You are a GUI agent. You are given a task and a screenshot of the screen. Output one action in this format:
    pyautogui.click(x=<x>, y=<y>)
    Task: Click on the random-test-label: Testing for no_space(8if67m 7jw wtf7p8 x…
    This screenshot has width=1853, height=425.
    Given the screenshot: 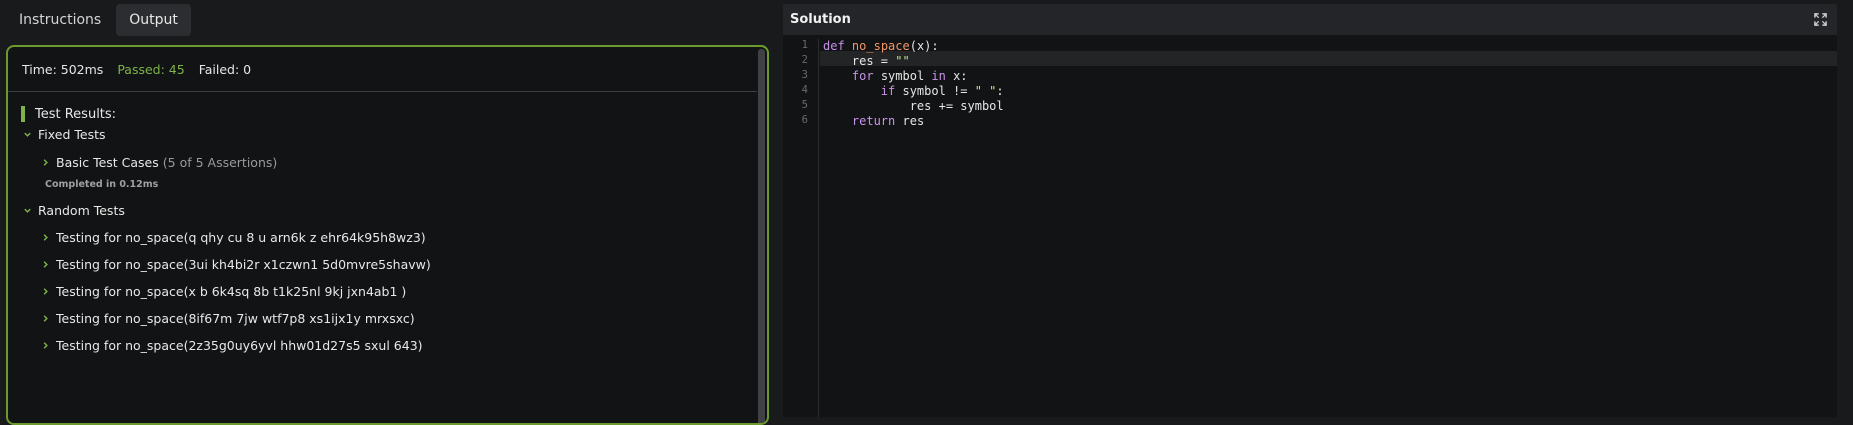 What is the action you would take?
    pyautogui.click(x=235, y=318)
    